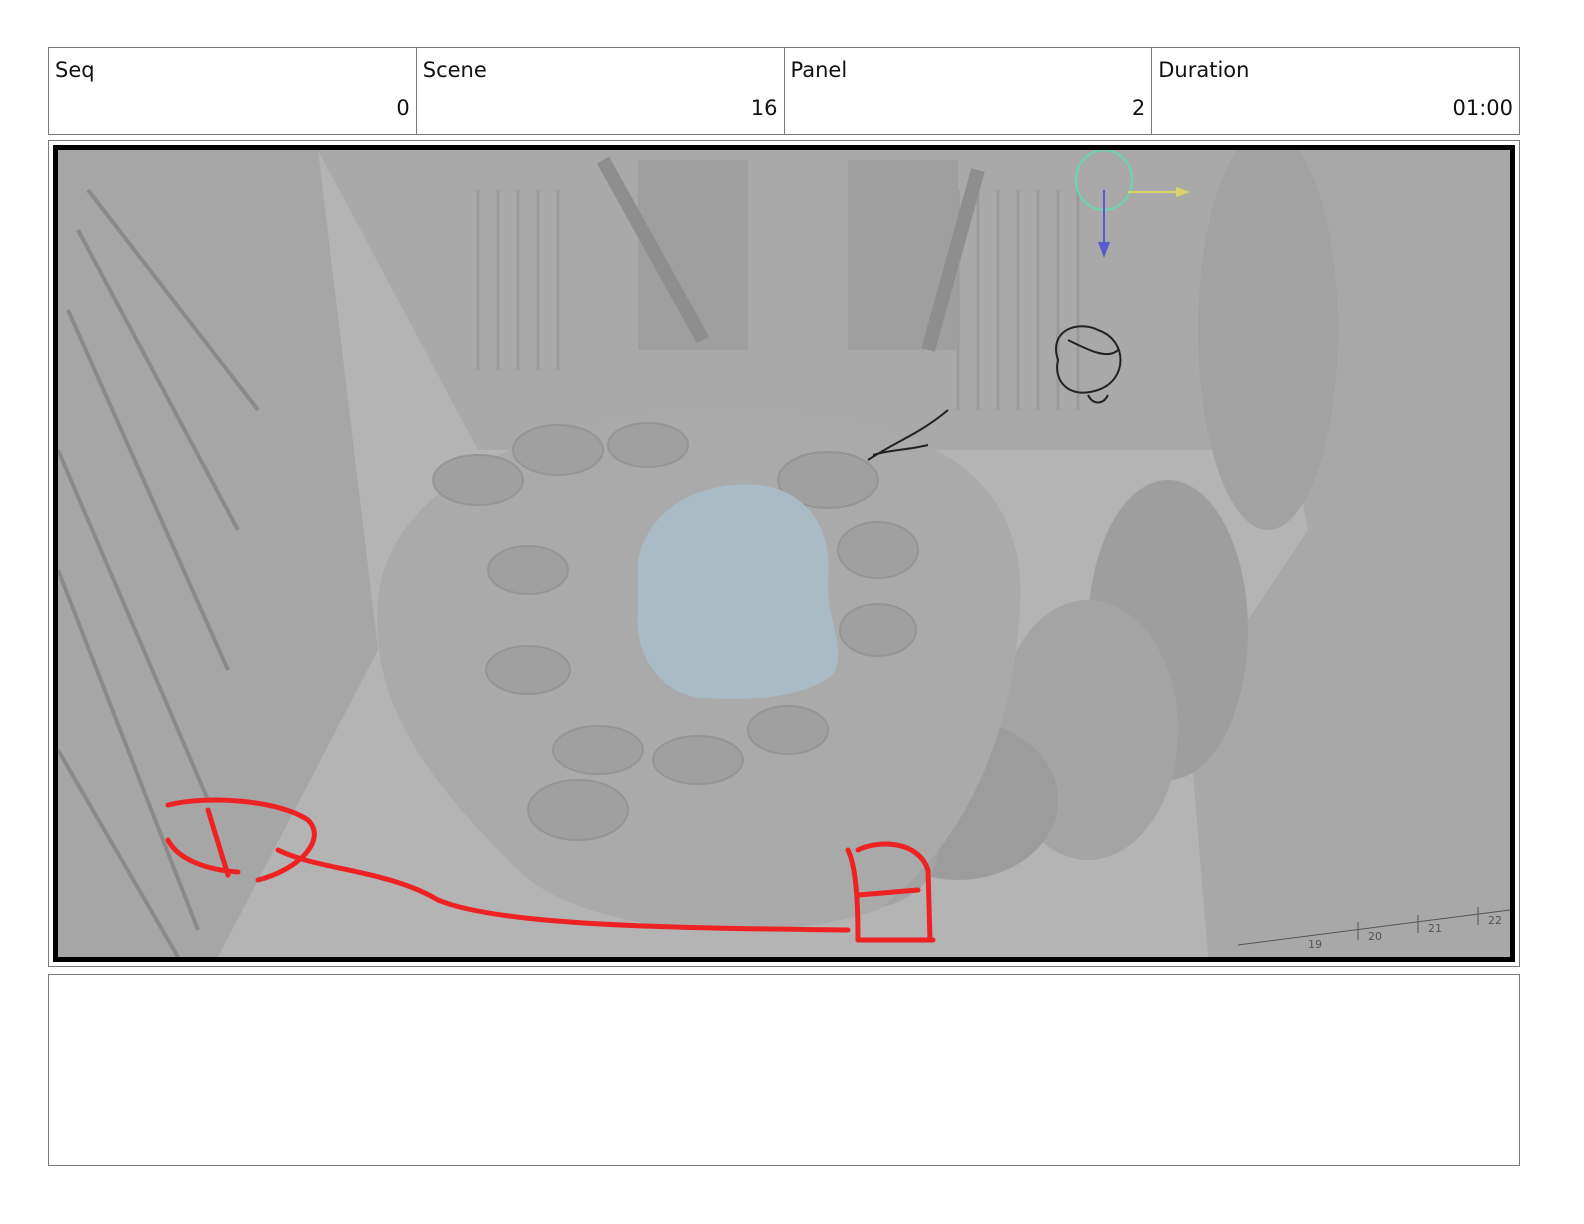 The height and width of the screenshot is (1224, 1584). I want to click on panel-value: 2, so click(1138, 108).